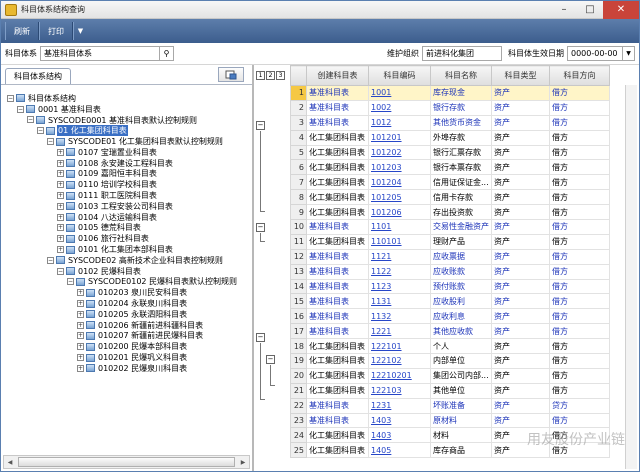 Image resolution: width=640 pixels, height=472 pixels. What do you see at coordinates (127, 152) in the screenshot?
I see `tree-node: +0107 宝瑞置业科目表` at bounding box center [127, 152].